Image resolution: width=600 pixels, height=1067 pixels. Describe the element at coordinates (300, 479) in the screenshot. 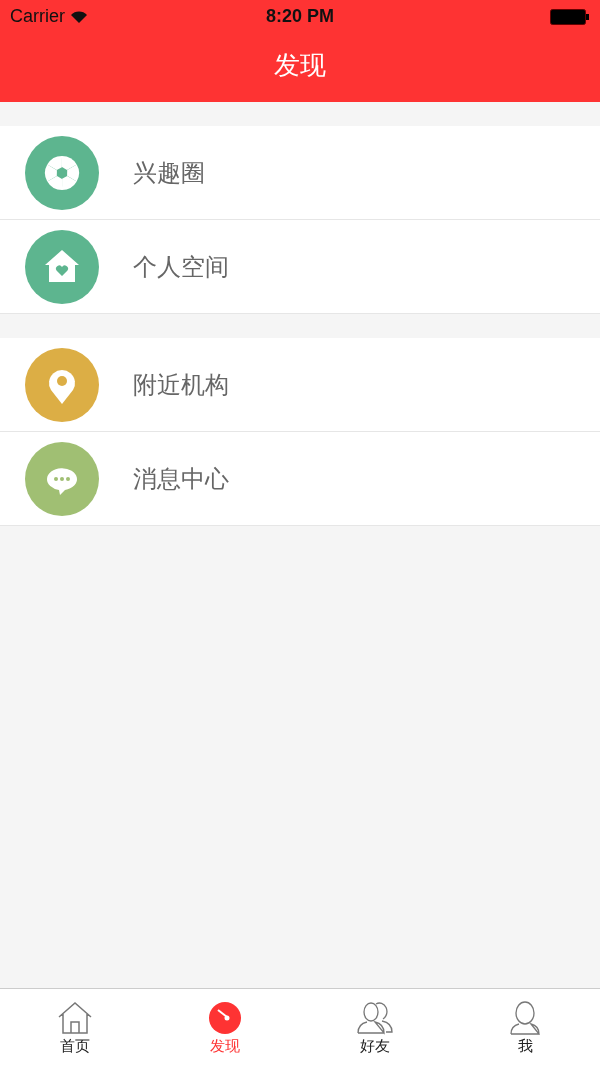

I see `menu-item: 消息中心` at that location.